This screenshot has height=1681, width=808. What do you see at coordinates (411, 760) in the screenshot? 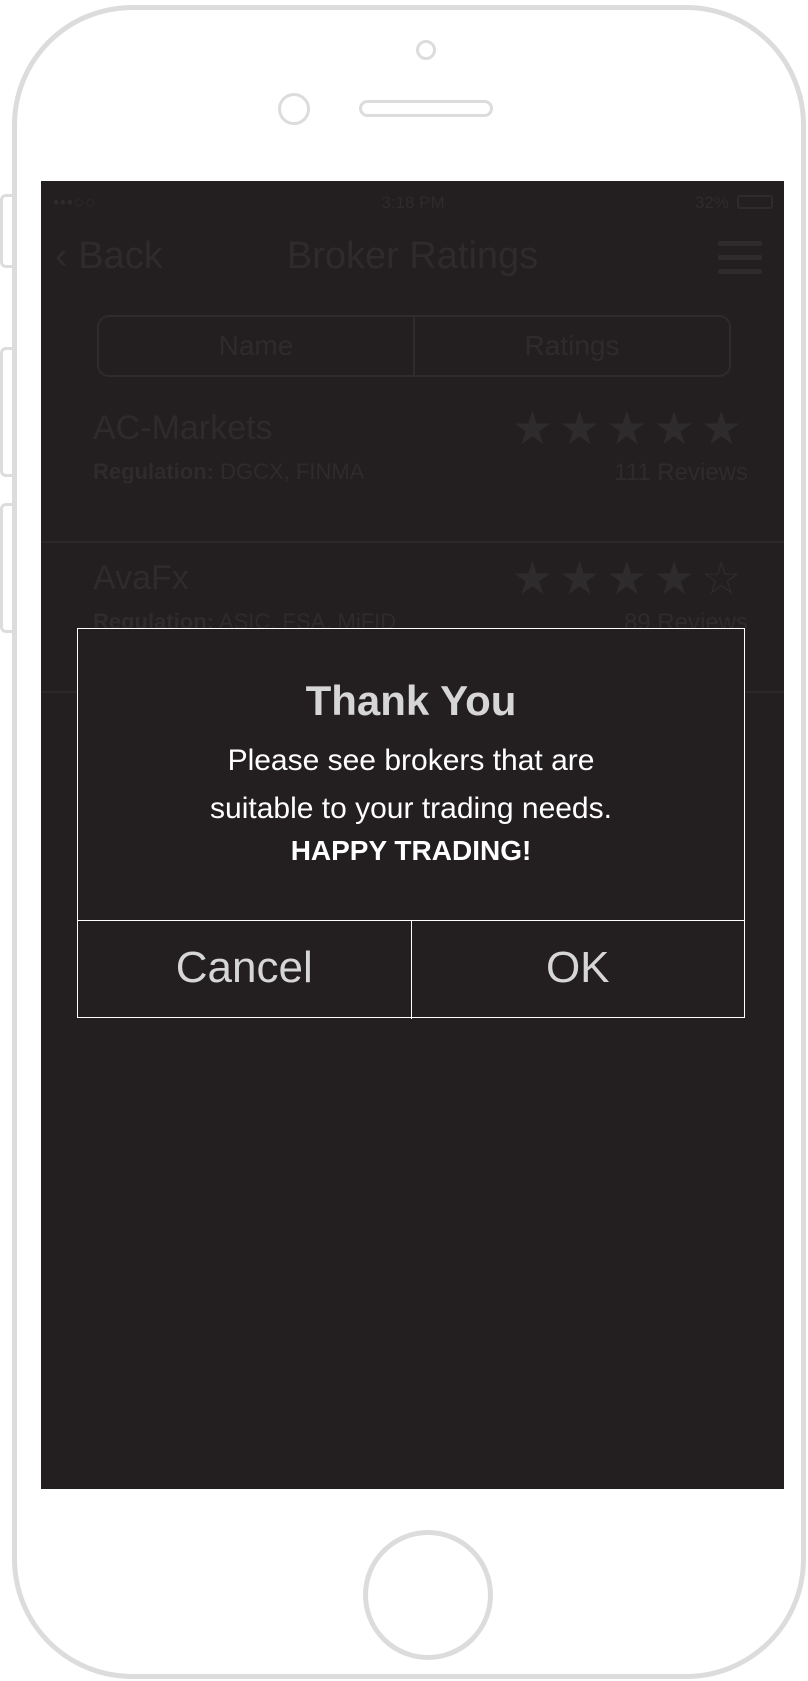
I see `dialog-message-line1: Please see brokers that are` at bounding box center [411, 760].